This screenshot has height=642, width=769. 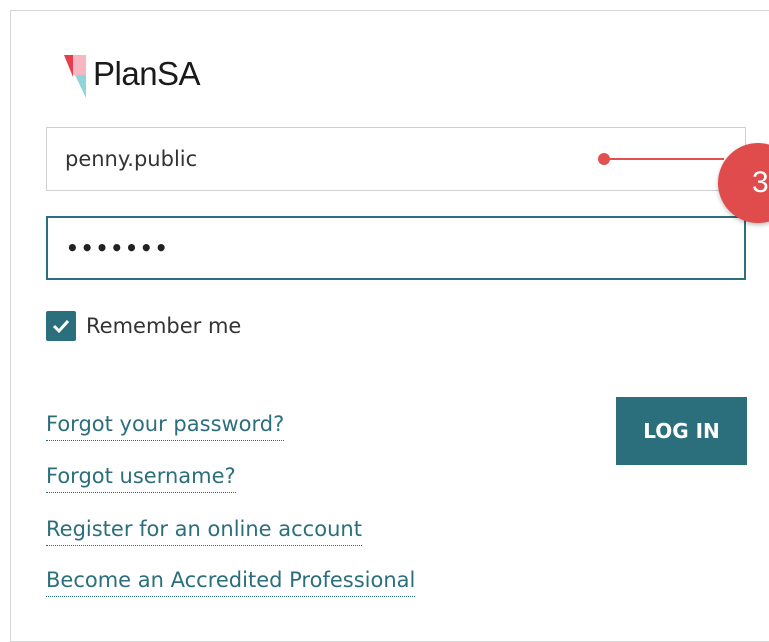 What do you see at coordinates (141, 477) in the screenshot?
I see `forgot-username-link: Forgot username?` at bounding box center [141, 477].